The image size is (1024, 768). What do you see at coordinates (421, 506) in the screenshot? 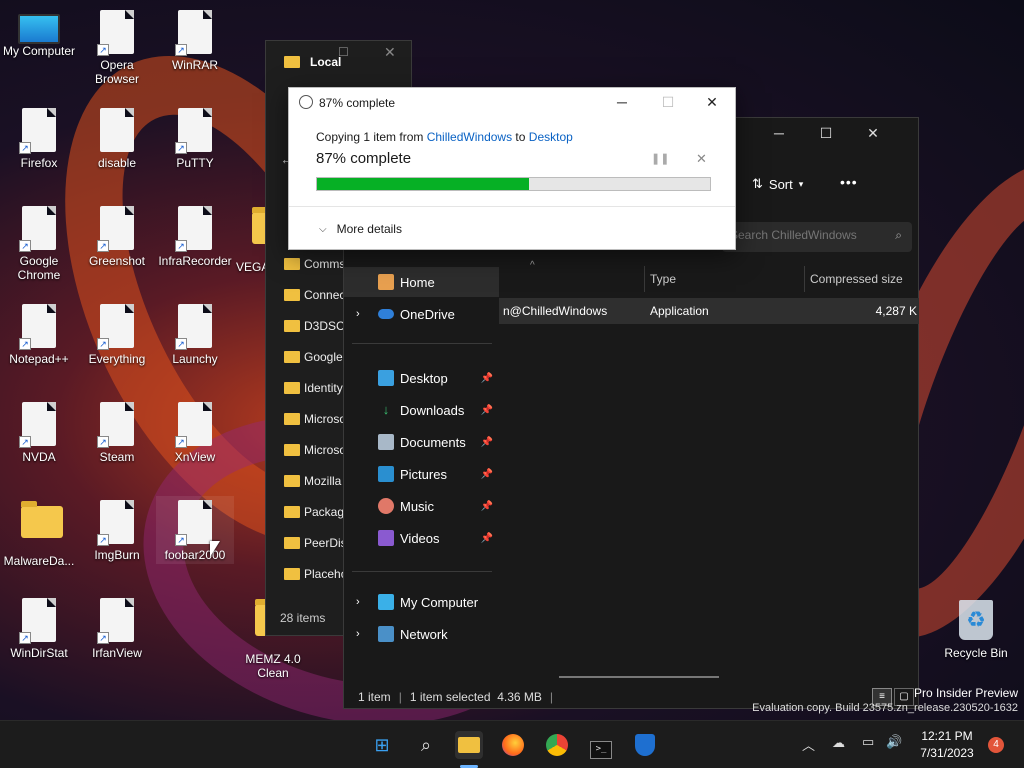
I see `nav-item-music: Music 📌` at bounding box center [421, 506].